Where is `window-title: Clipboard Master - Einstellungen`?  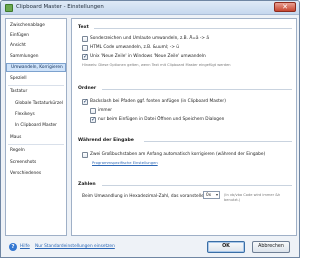
window-title: Clipboard Master - Einstellungen is located at coordinates (60, 7).